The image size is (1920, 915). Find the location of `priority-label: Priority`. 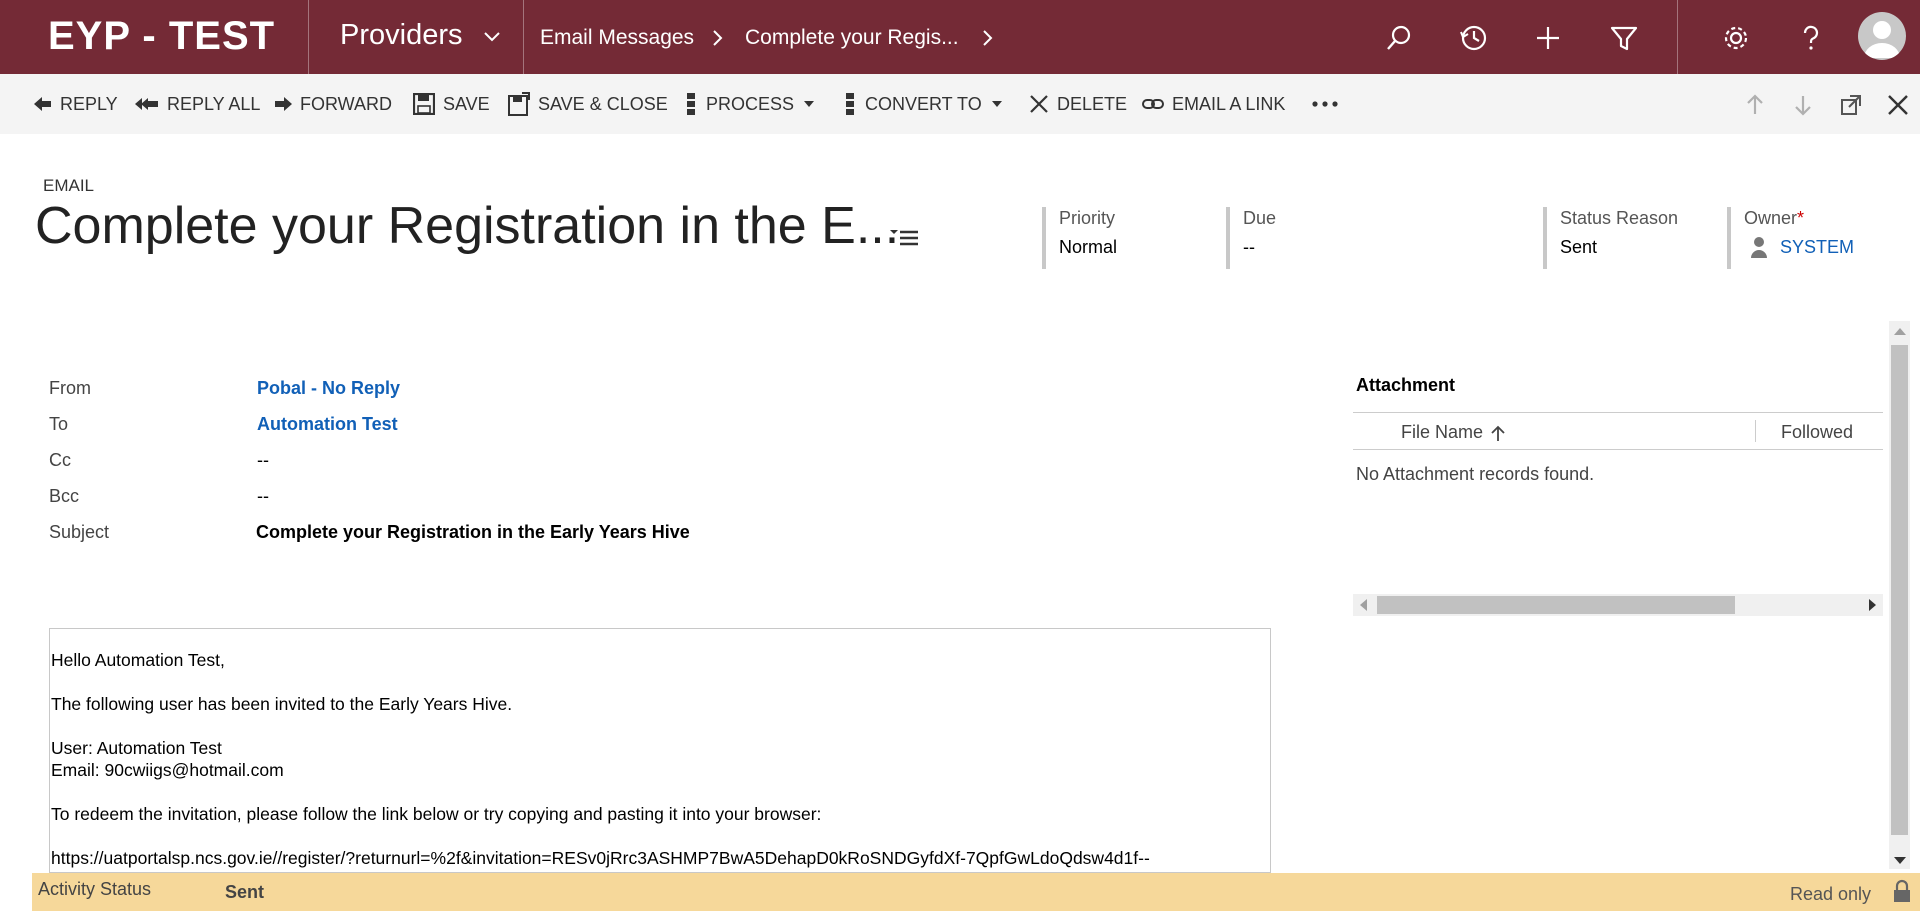

priority-label: Priority is located at coordinates (1087, 218).